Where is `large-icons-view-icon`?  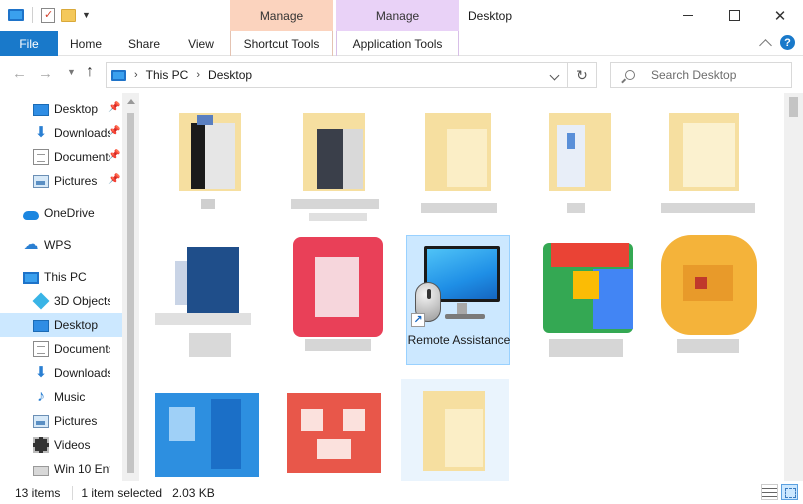 large-icons-view-icon is located at coordinates (789, 492).